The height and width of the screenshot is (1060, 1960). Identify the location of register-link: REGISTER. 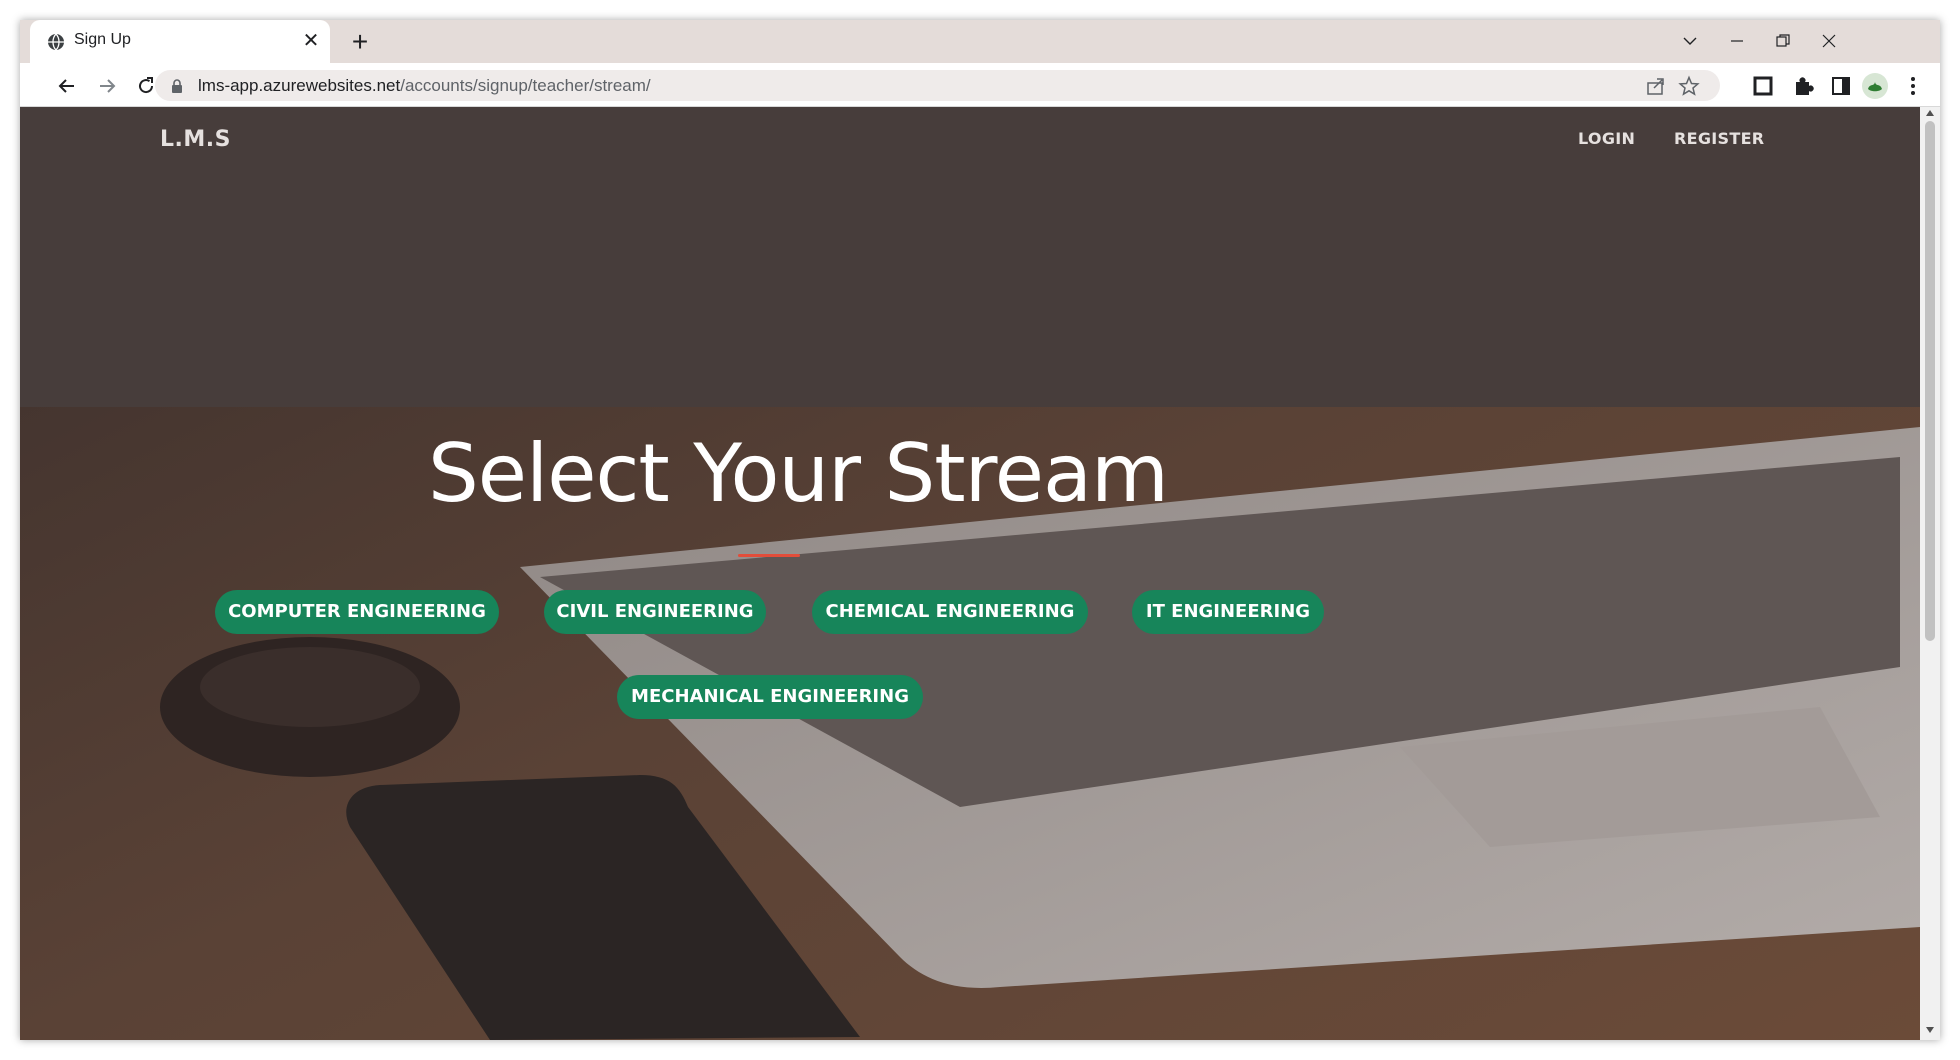
(1719, 138).